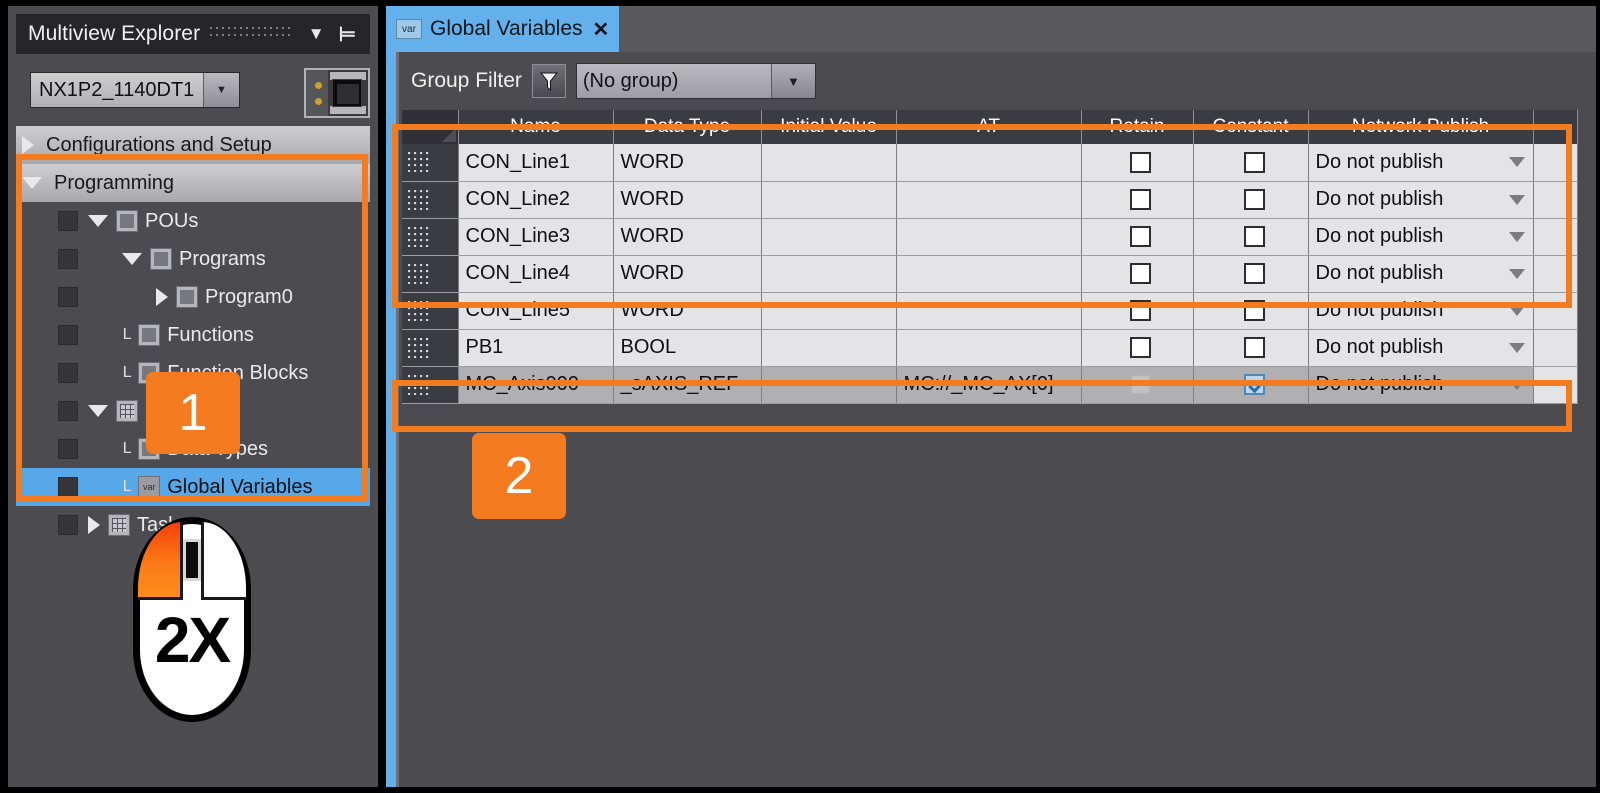  What do you see at coordinates (1421, 127) in the screenshot?
I see `column-header-network-publish: Network Publish` at bounding box center [1421, 127].